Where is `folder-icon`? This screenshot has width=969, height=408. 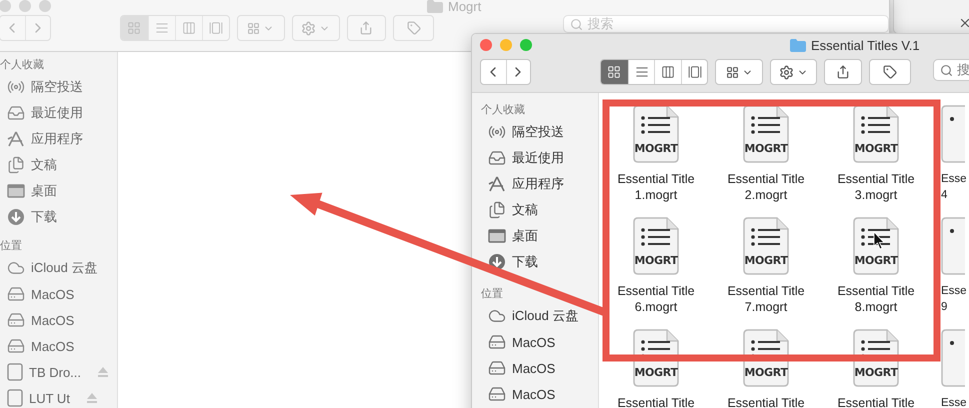
folder-icon is located at coordinates (798, 45).